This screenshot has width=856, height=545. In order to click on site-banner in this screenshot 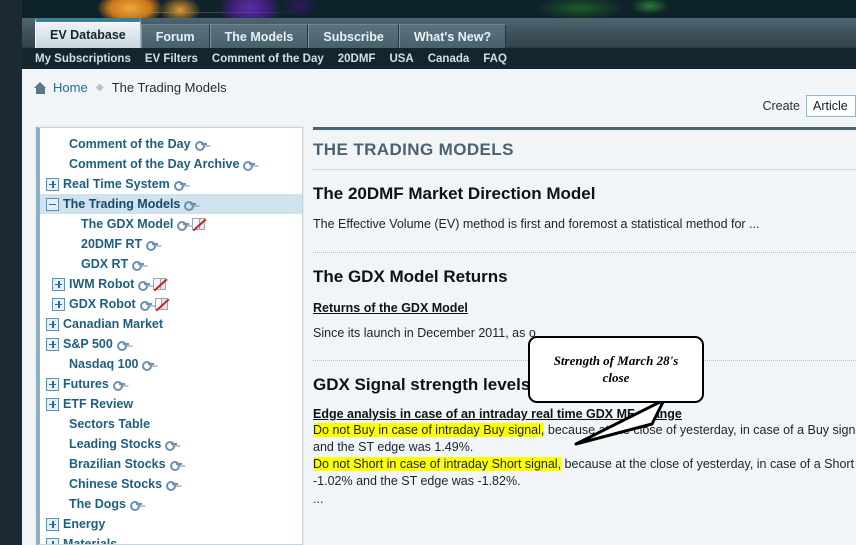, I will do `click(428, 9)`.